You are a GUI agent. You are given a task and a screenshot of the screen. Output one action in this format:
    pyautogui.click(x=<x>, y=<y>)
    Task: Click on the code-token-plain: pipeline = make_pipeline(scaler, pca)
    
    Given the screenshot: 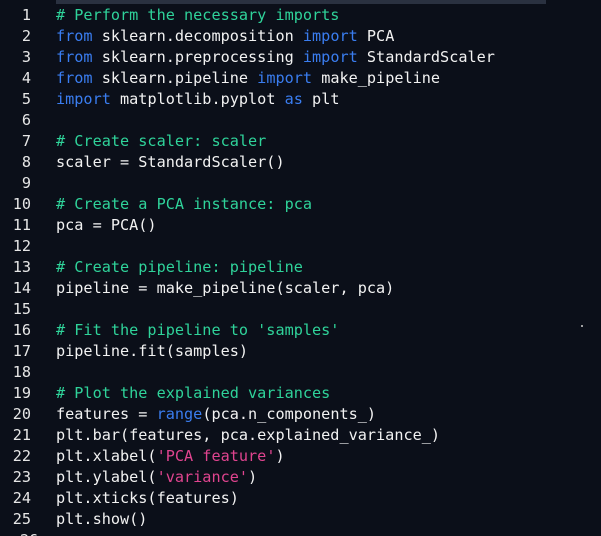 What is the action you would take?
    pyautogui.click(x=225, y=288)
    